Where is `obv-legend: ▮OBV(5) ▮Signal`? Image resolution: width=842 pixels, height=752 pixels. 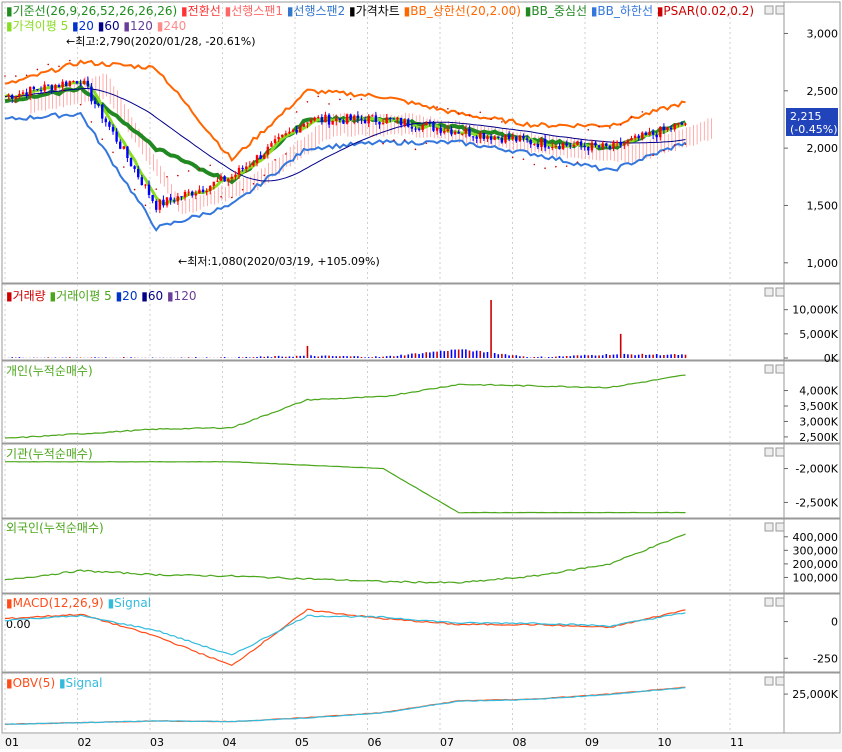 obv-legend: ▮OBV(5) ▮Signal is located at coordinates (54, 683).